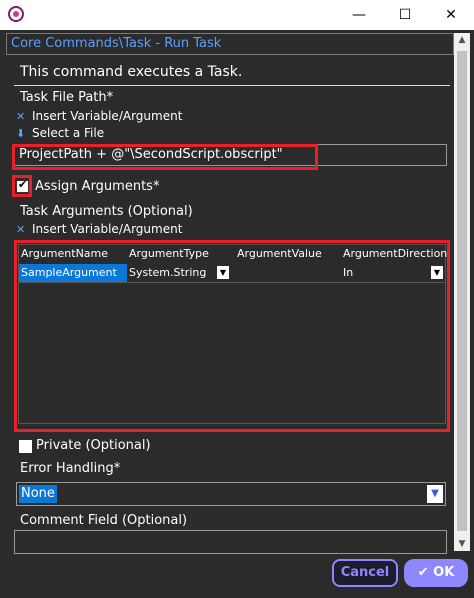 The width and height of the screenshot is (474, 598). What do you see at coordinates (232, 85) in the screenshot?
I see `description-divider` at bounding box center [232, 85].